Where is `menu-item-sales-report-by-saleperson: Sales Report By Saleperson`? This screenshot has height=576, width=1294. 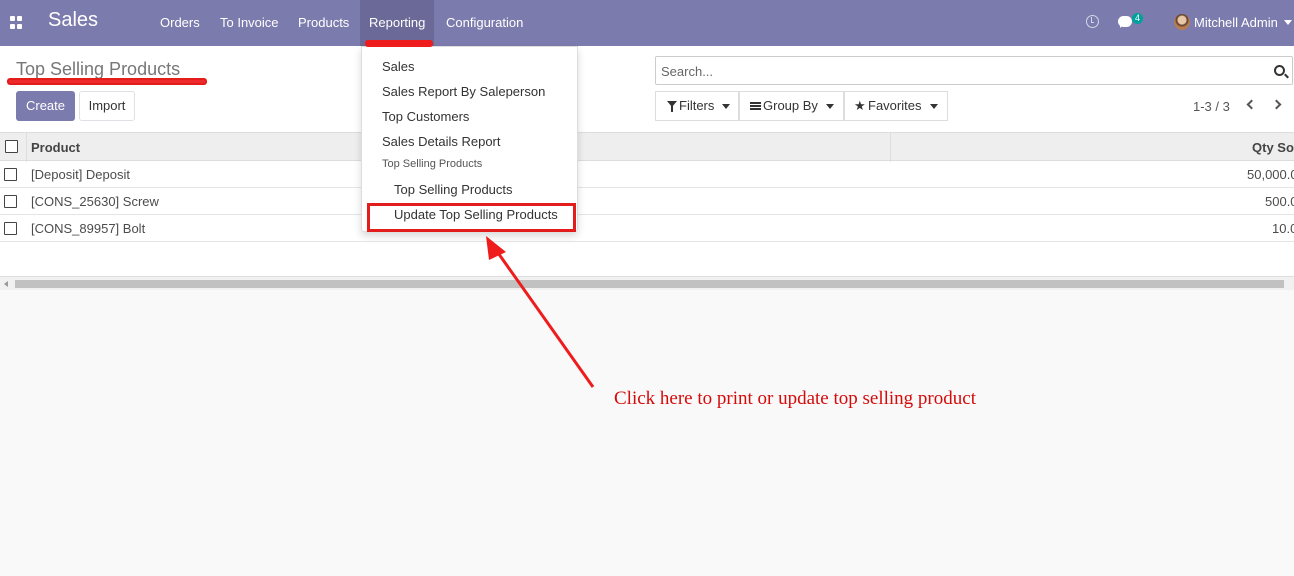
menu-item-sales-report-by-saleperson: Sales Report By Saleperson is located at coordinates (463, 91).